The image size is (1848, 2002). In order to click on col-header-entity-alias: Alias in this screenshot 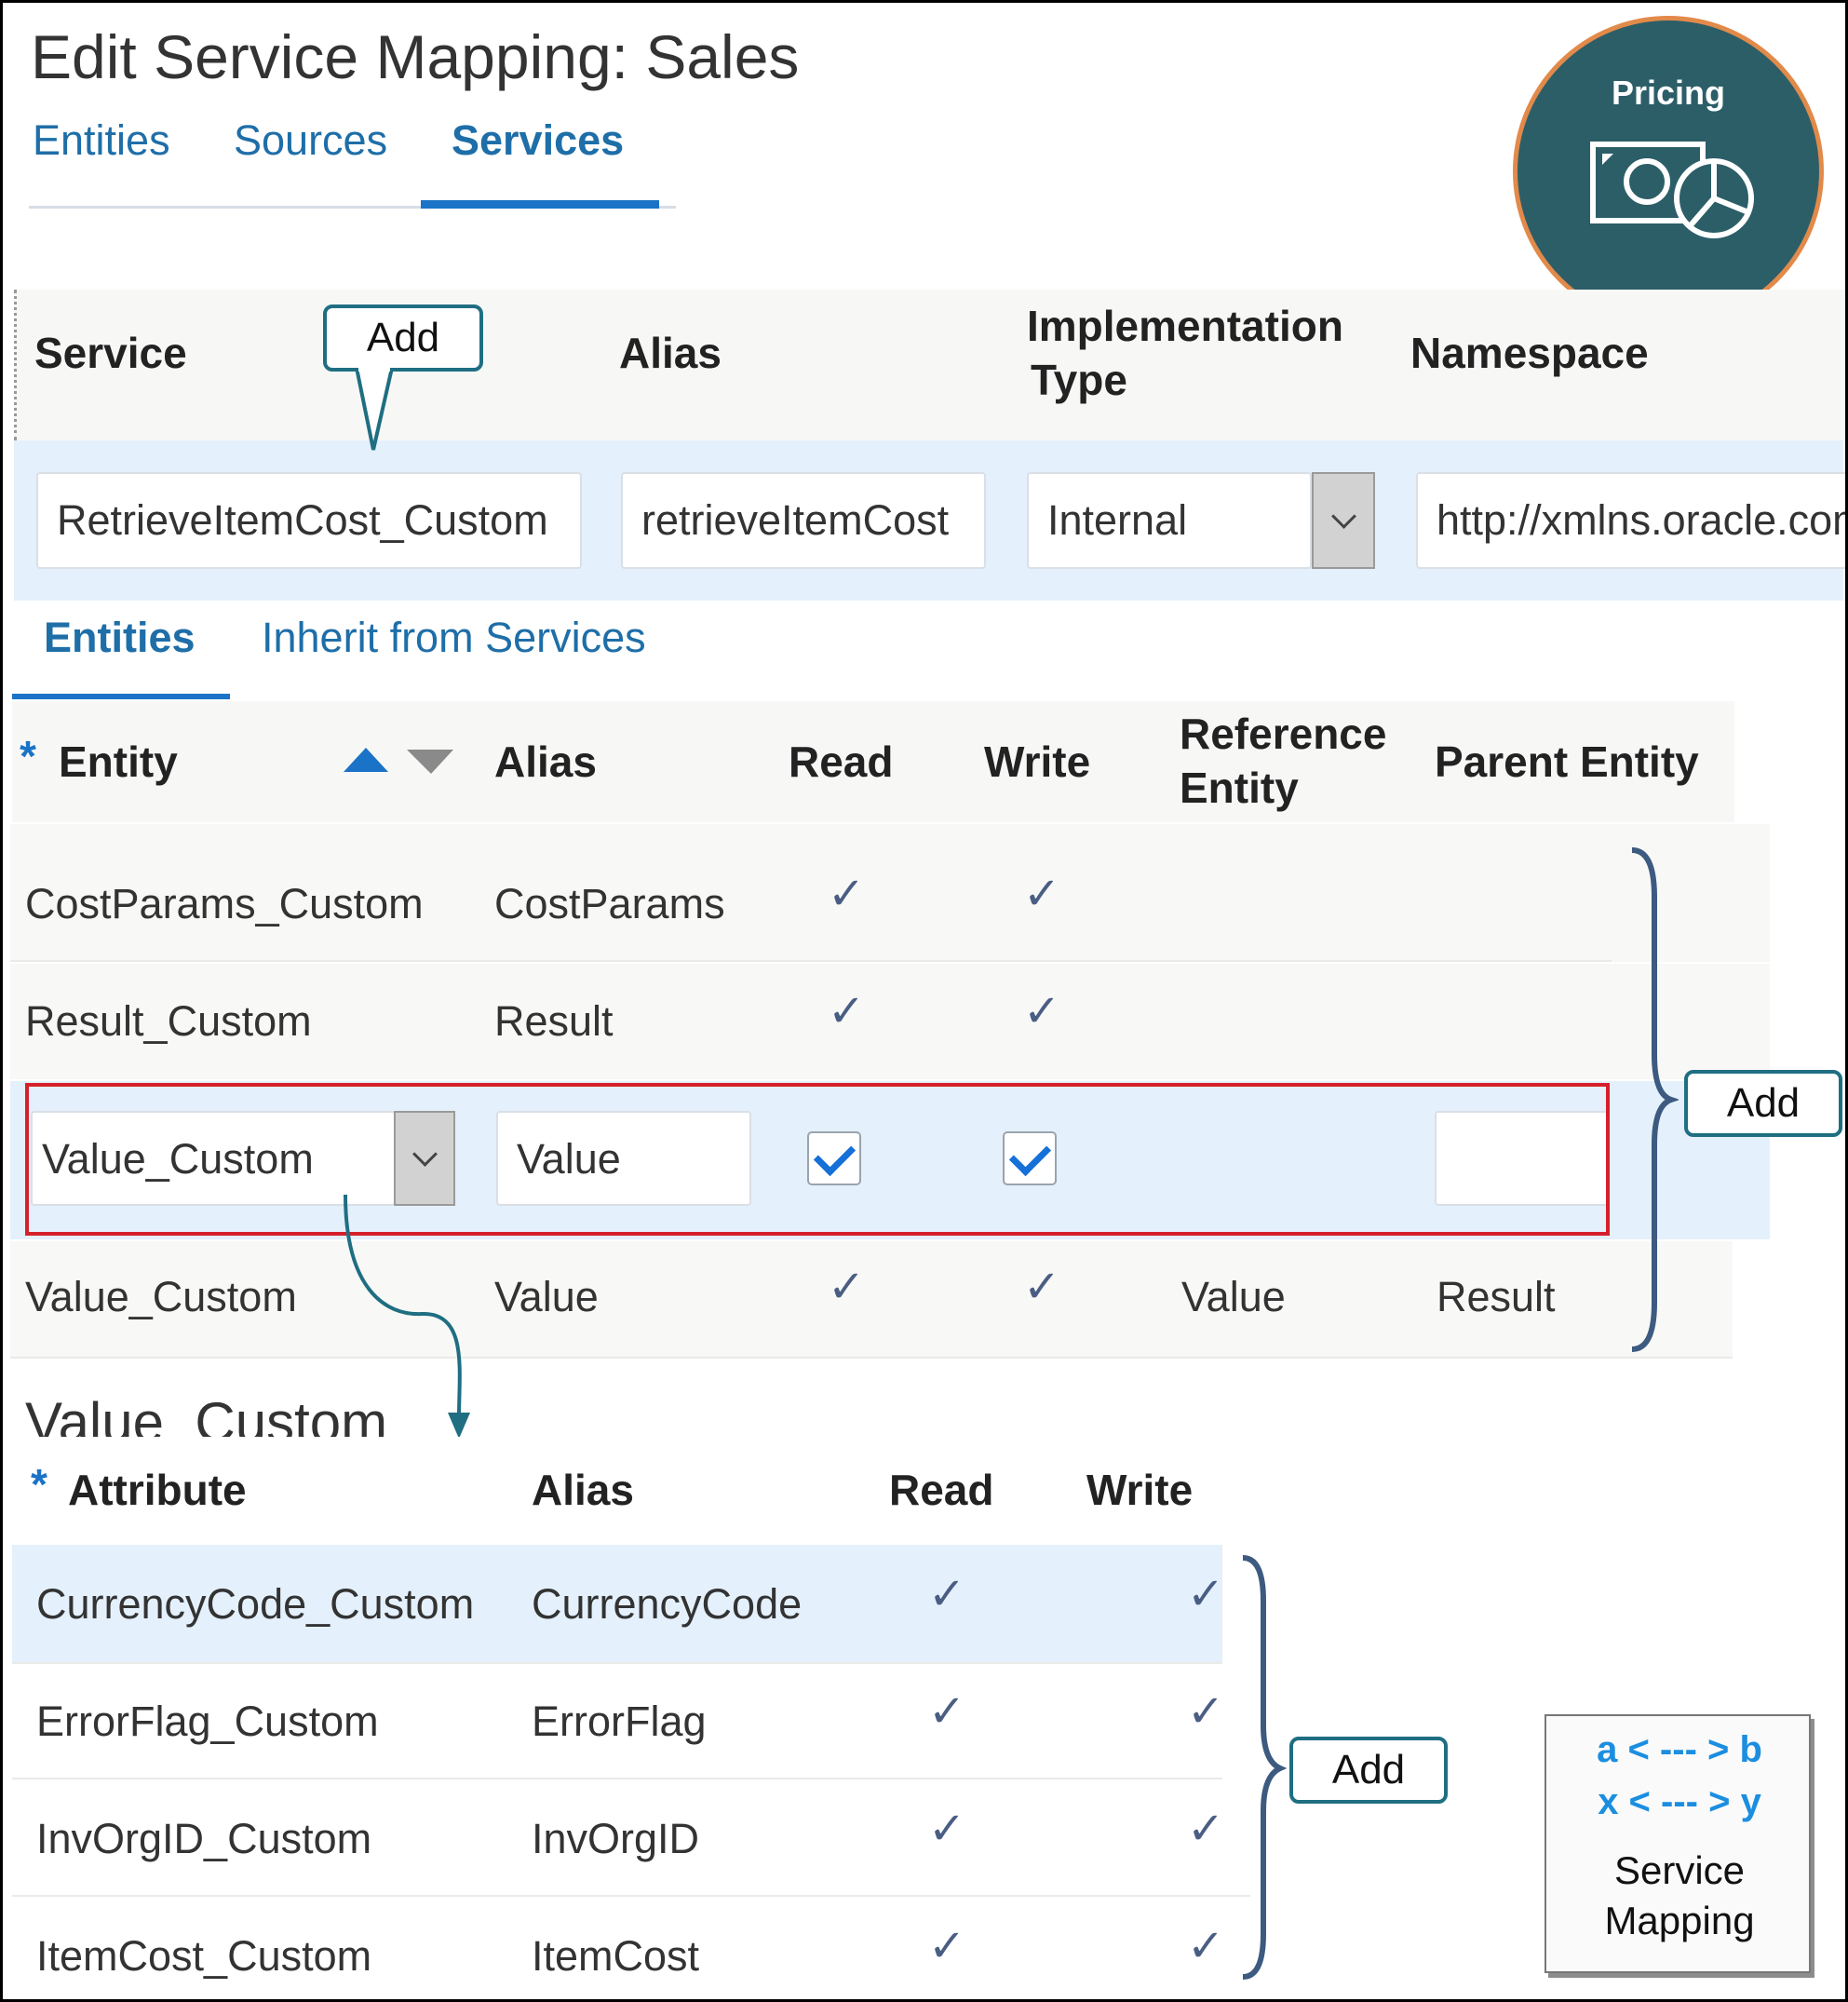, I will do `click(545, 761)`.